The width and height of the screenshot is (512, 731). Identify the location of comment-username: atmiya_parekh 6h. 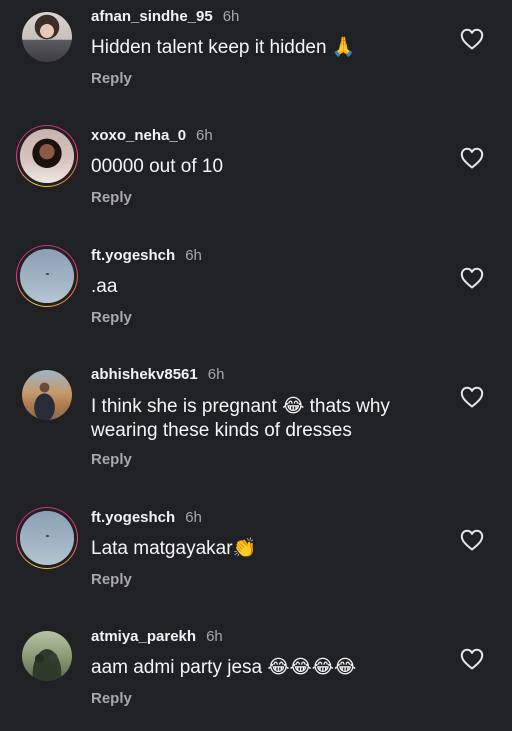
(157, 636).